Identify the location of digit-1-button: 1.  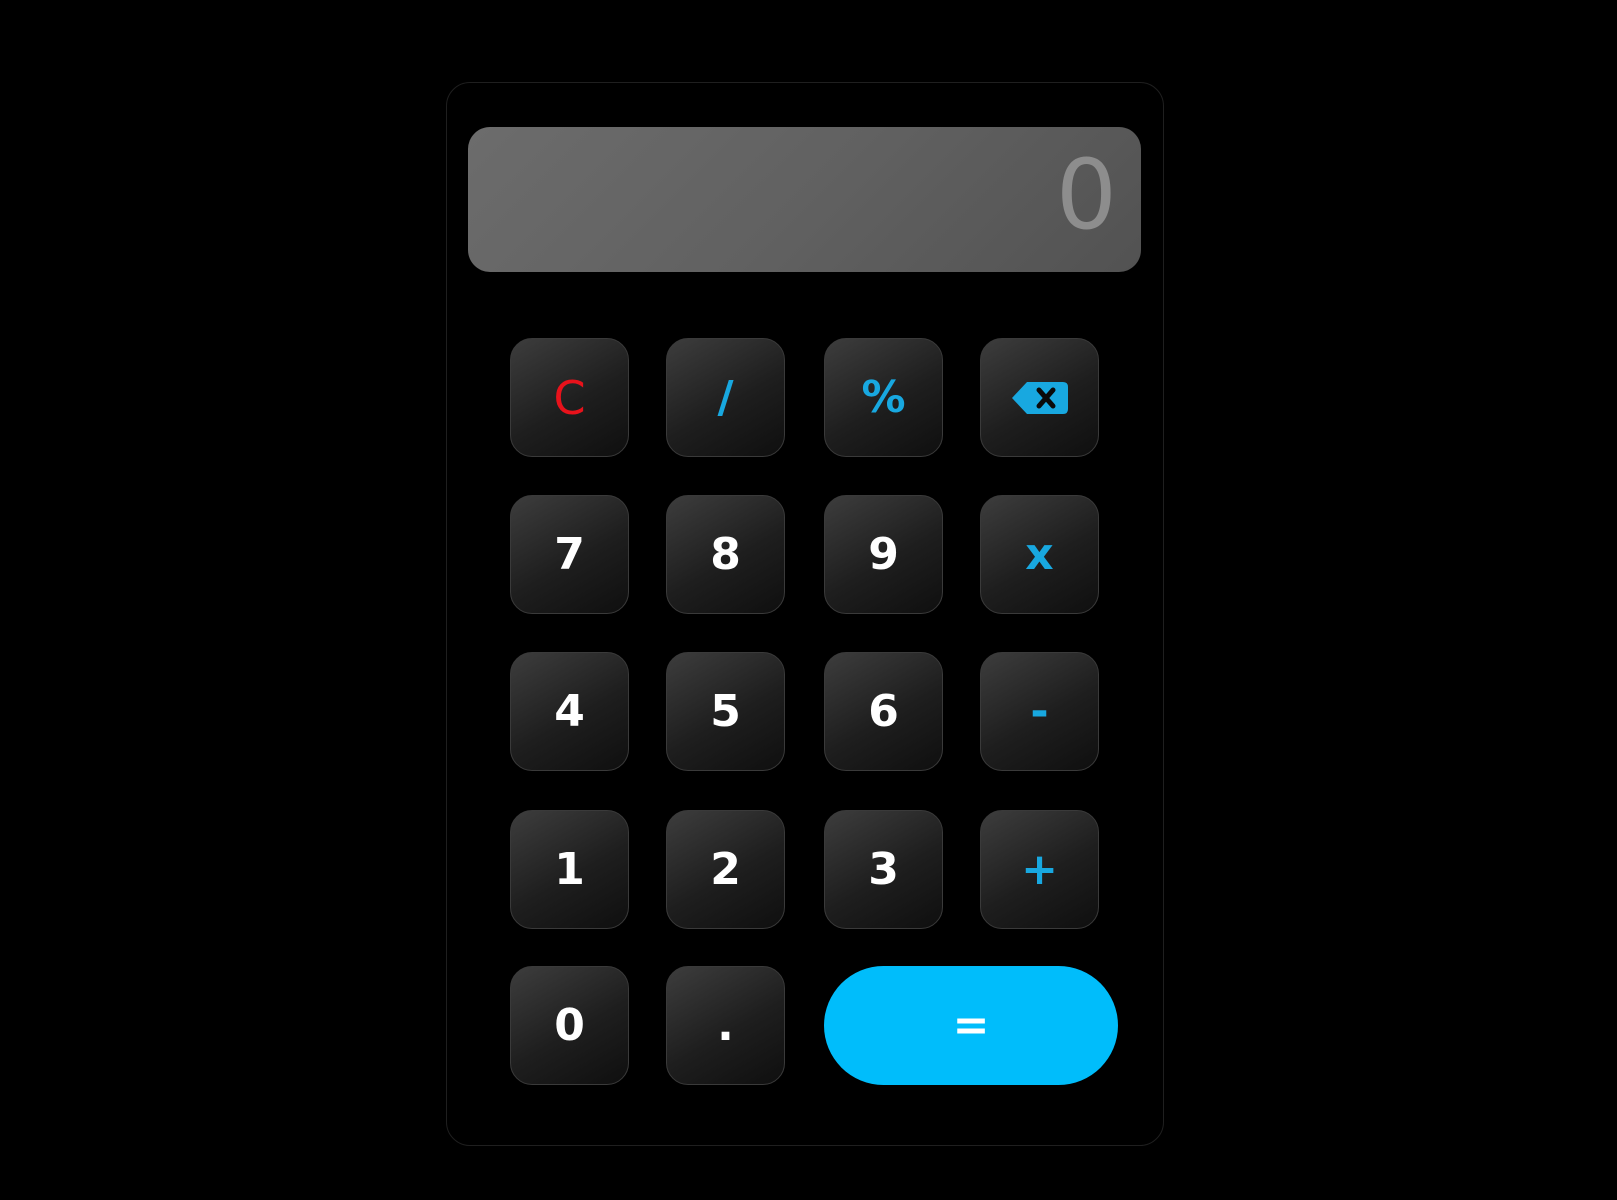
(569, 869).